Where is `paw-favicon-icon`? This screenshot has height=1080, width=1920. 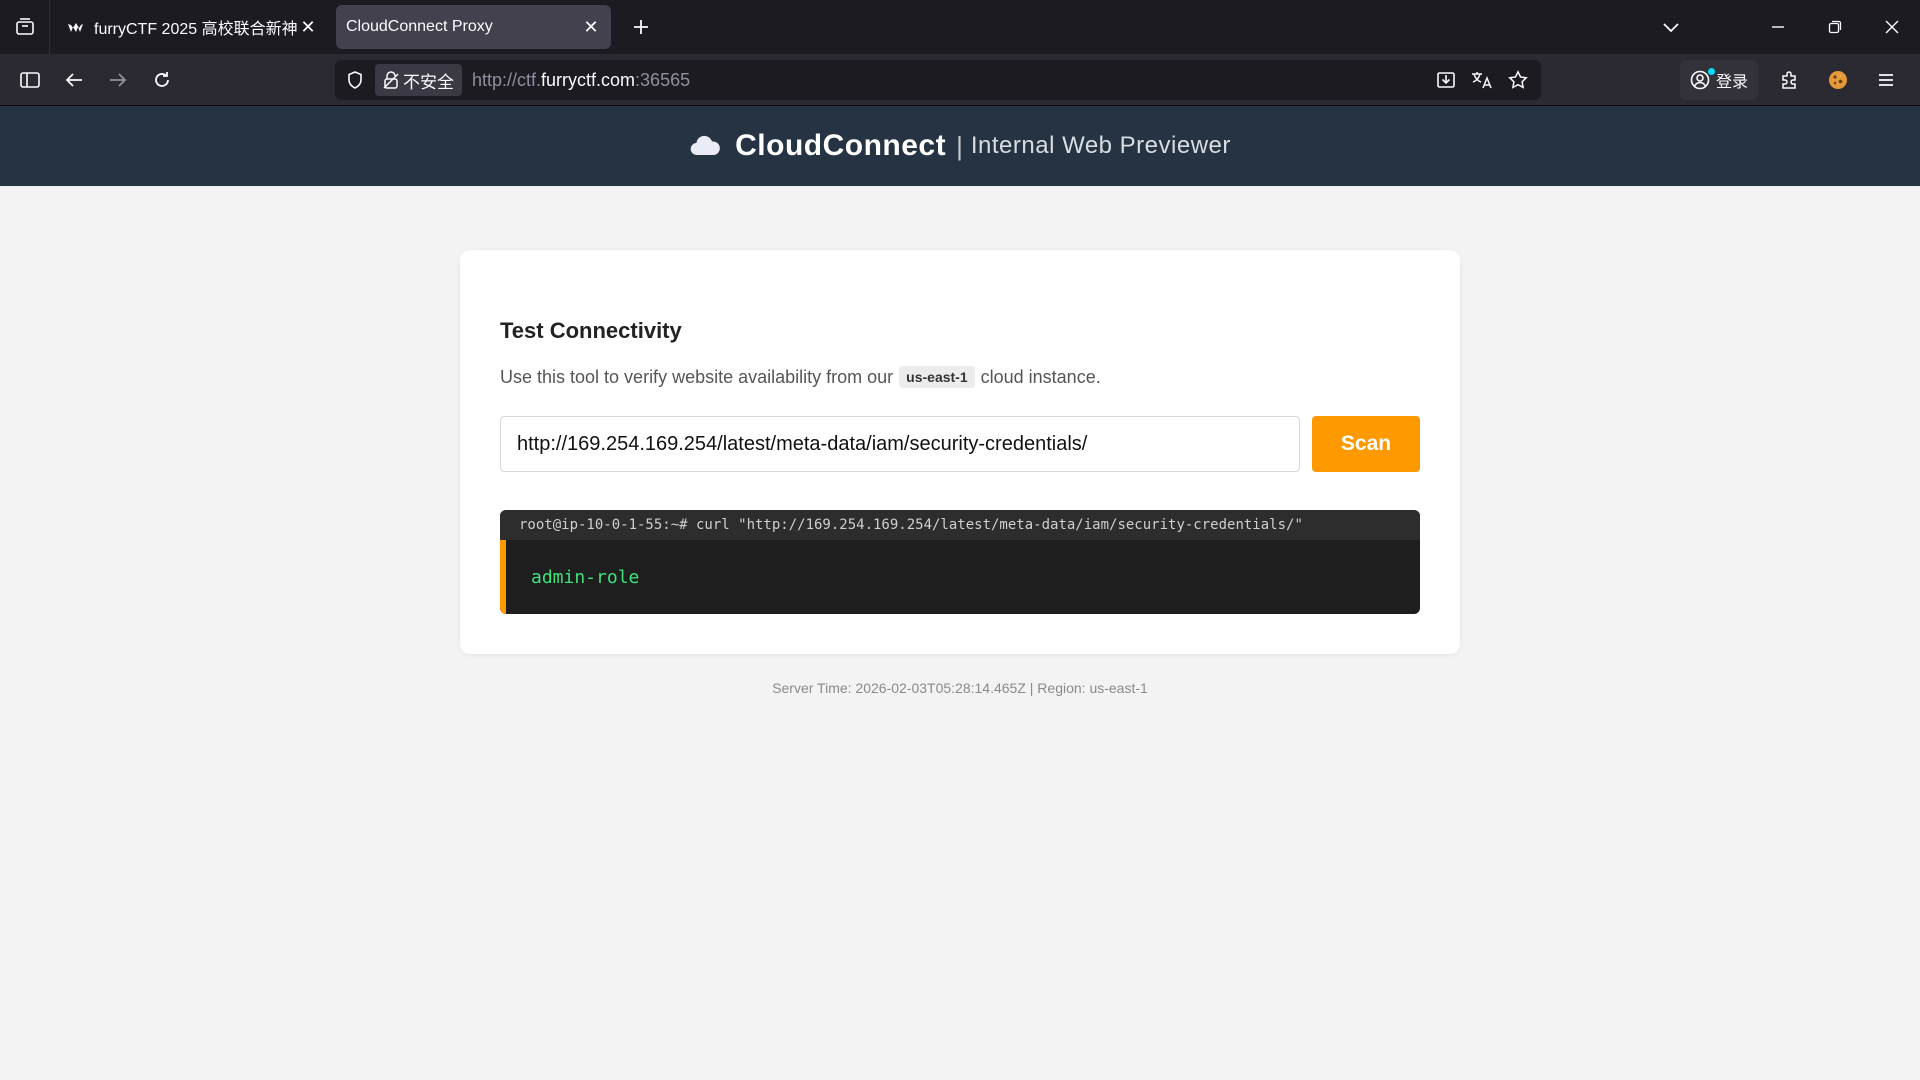 paw-favicon-icon is located at coordinates (76, 27).